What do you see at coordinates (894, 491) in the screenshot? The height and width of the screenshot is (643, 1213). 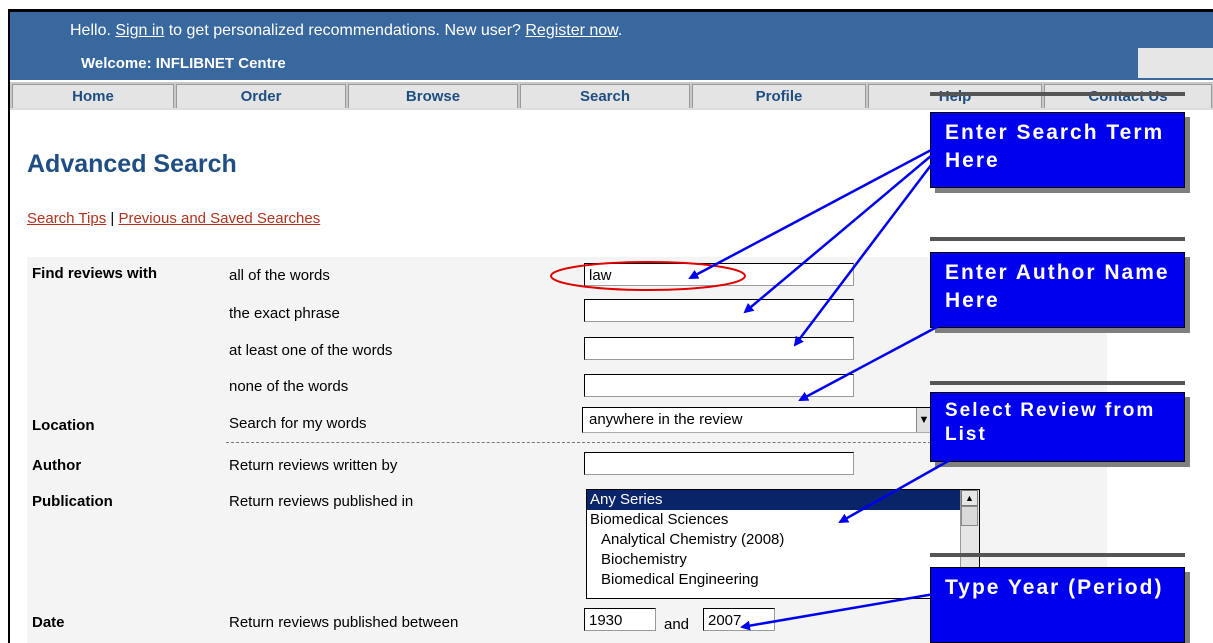 I see `arrow-review` at bounding box center [894, 491].